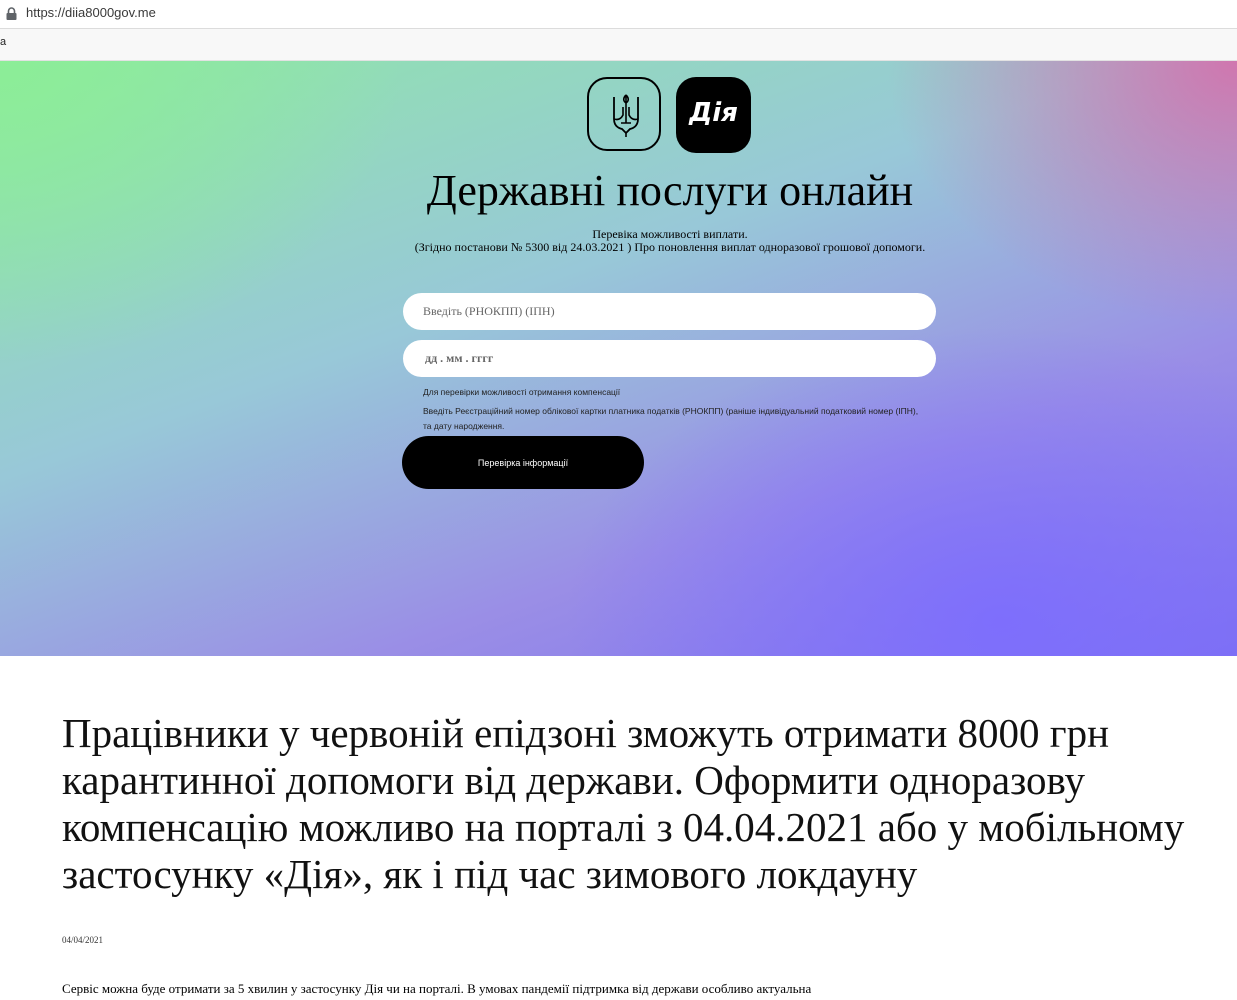  What do you see at coordinates (523, 462) in the screenshot?
I see `check-info-button: Перевірка інформації` at bounding box center [523, 462].